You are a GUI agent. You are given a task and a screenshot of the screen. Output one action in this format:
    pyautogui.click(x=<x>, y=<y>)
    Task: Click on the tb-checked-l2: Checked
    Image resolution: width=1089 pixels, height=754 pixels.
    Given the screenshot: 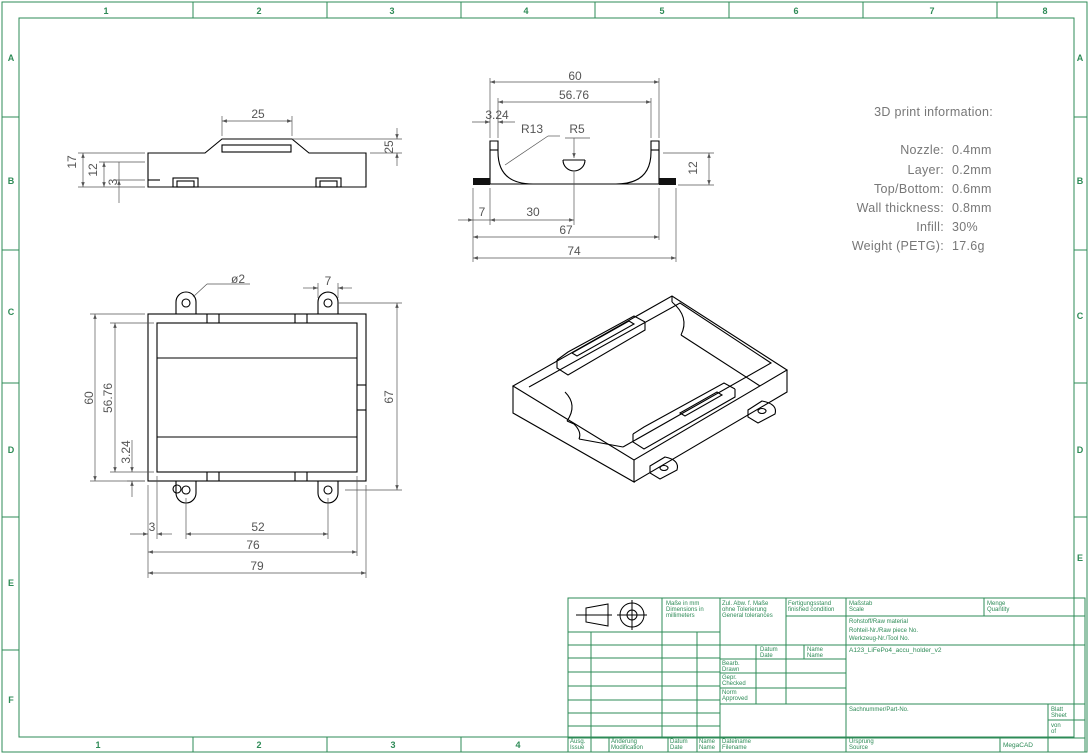 What is the action you would take?
    pyautogui.click(x=734, y=684)
    